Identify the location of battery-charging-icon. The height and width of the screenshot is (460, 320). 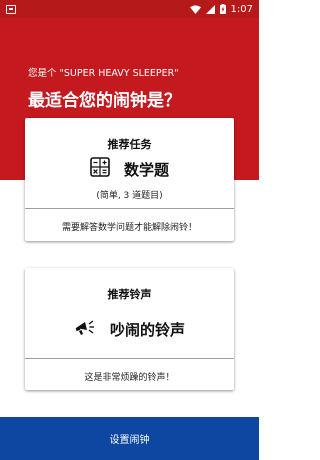
(222, 9).